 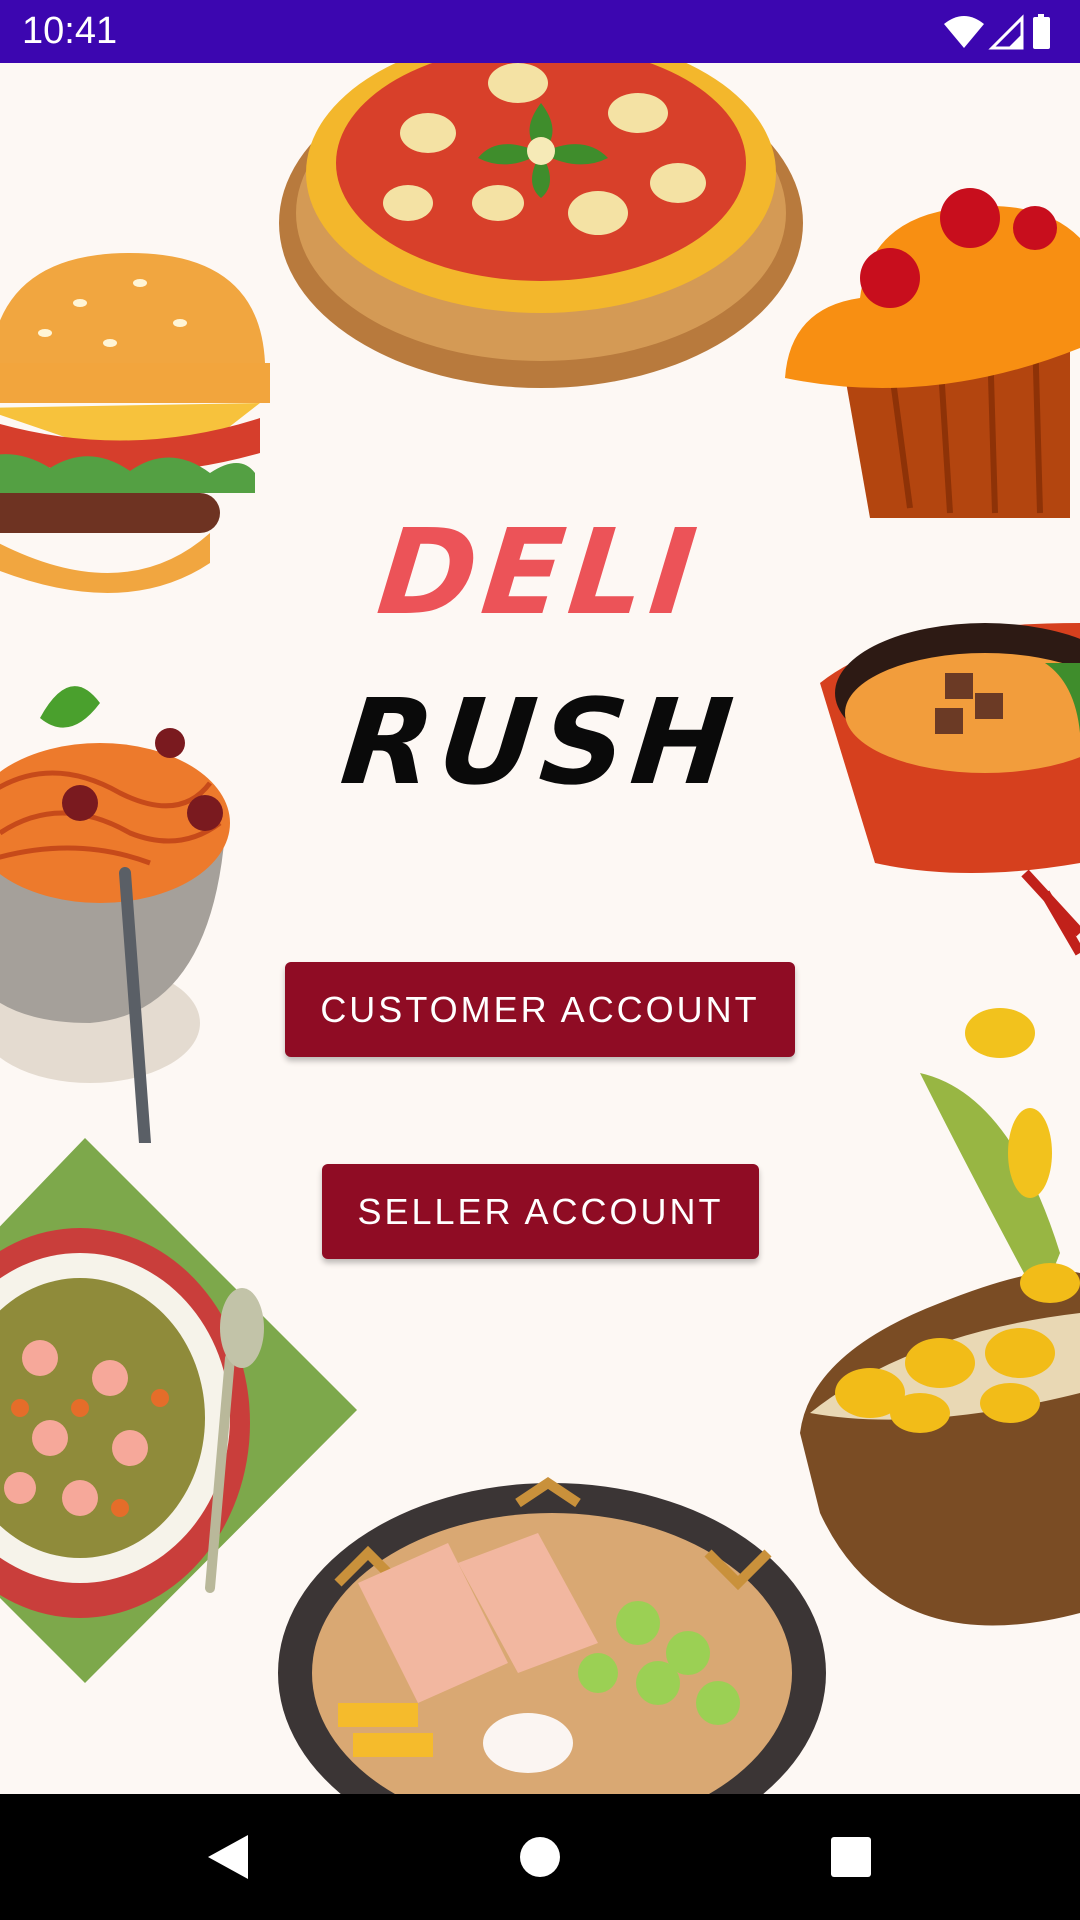 I want to click on battery-icon, so click(x=1041, y=31).